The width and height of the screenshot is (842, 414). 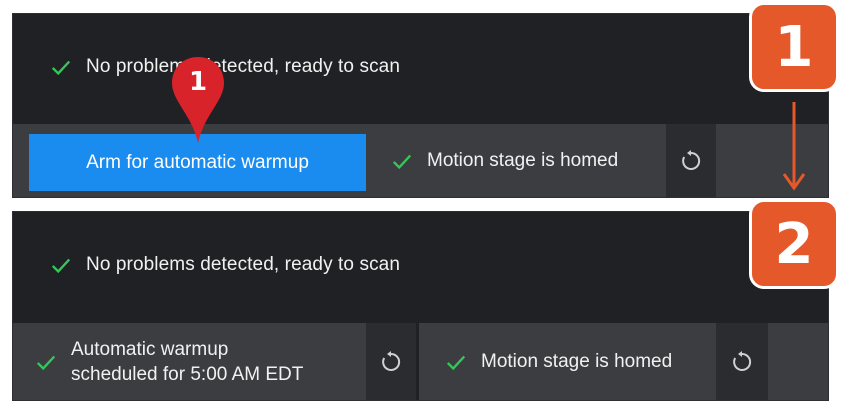 I want to click on warmup-line-1: Automatic warmup, so click(x=150, y=349).